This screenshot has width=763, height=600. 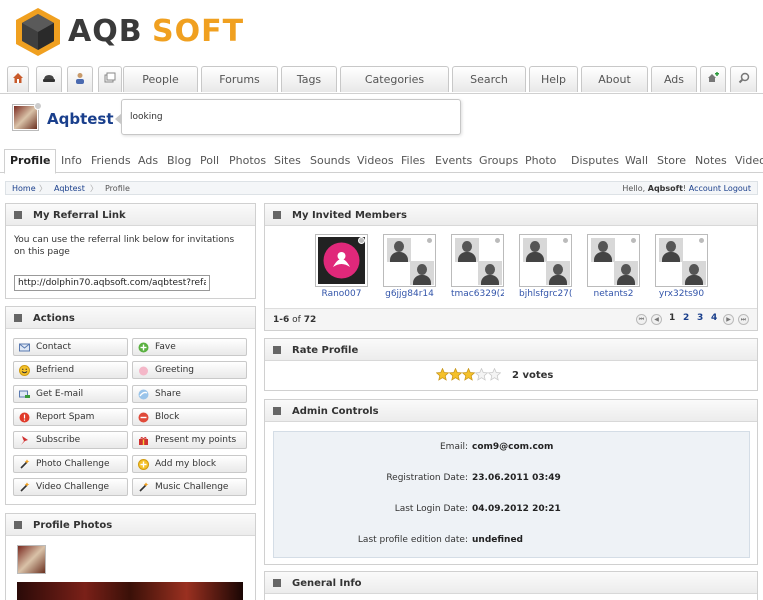 I want to click on breadcrumb-home: Home, so click(x=24, y=188).